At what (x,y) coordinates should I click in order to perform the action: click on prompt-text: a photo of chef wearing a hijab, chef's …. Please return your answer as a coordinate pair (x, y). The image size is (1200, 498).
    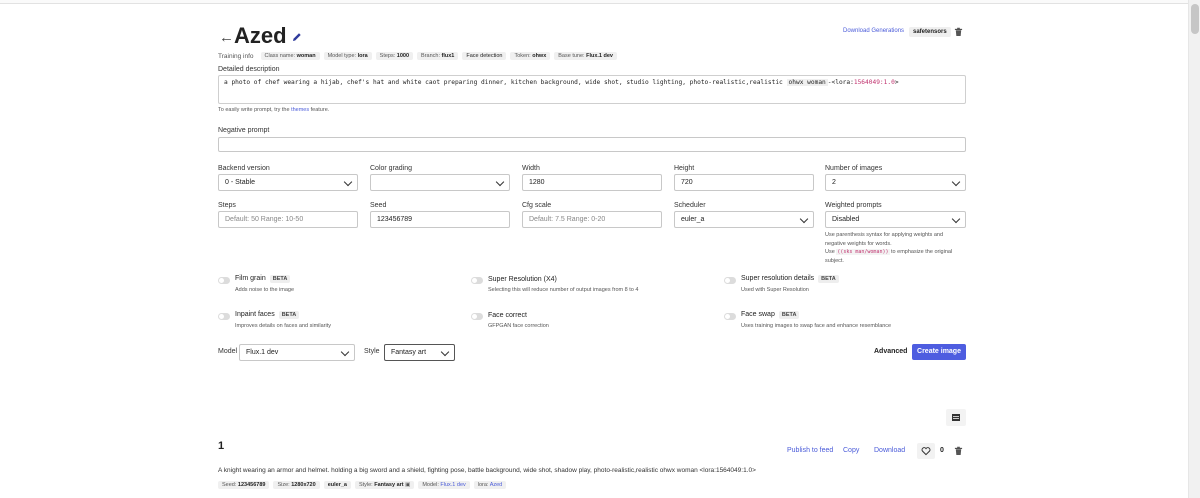
    Looking at the image, I should click on (505, 82).